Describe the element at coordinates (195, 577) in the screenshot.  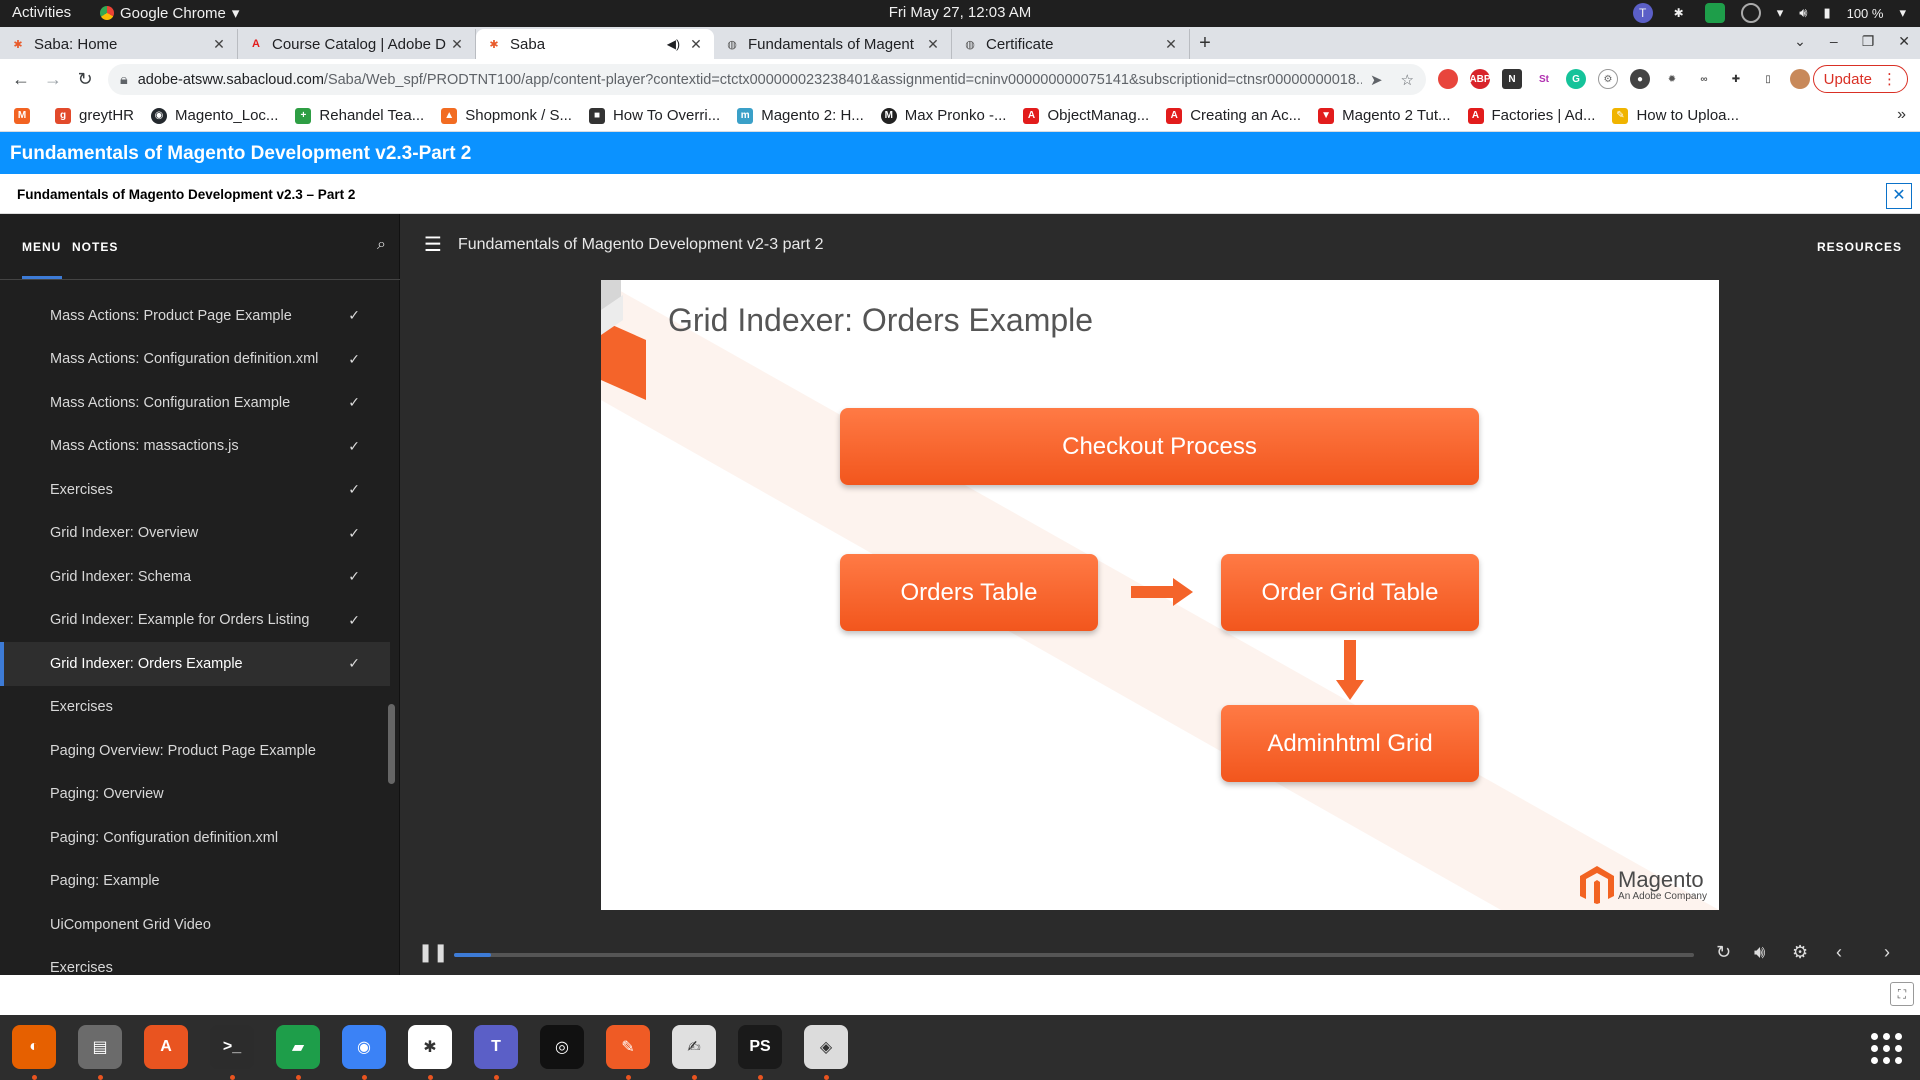
I see `lesson-item: Grid Indexer: Schema ✓` at that location.